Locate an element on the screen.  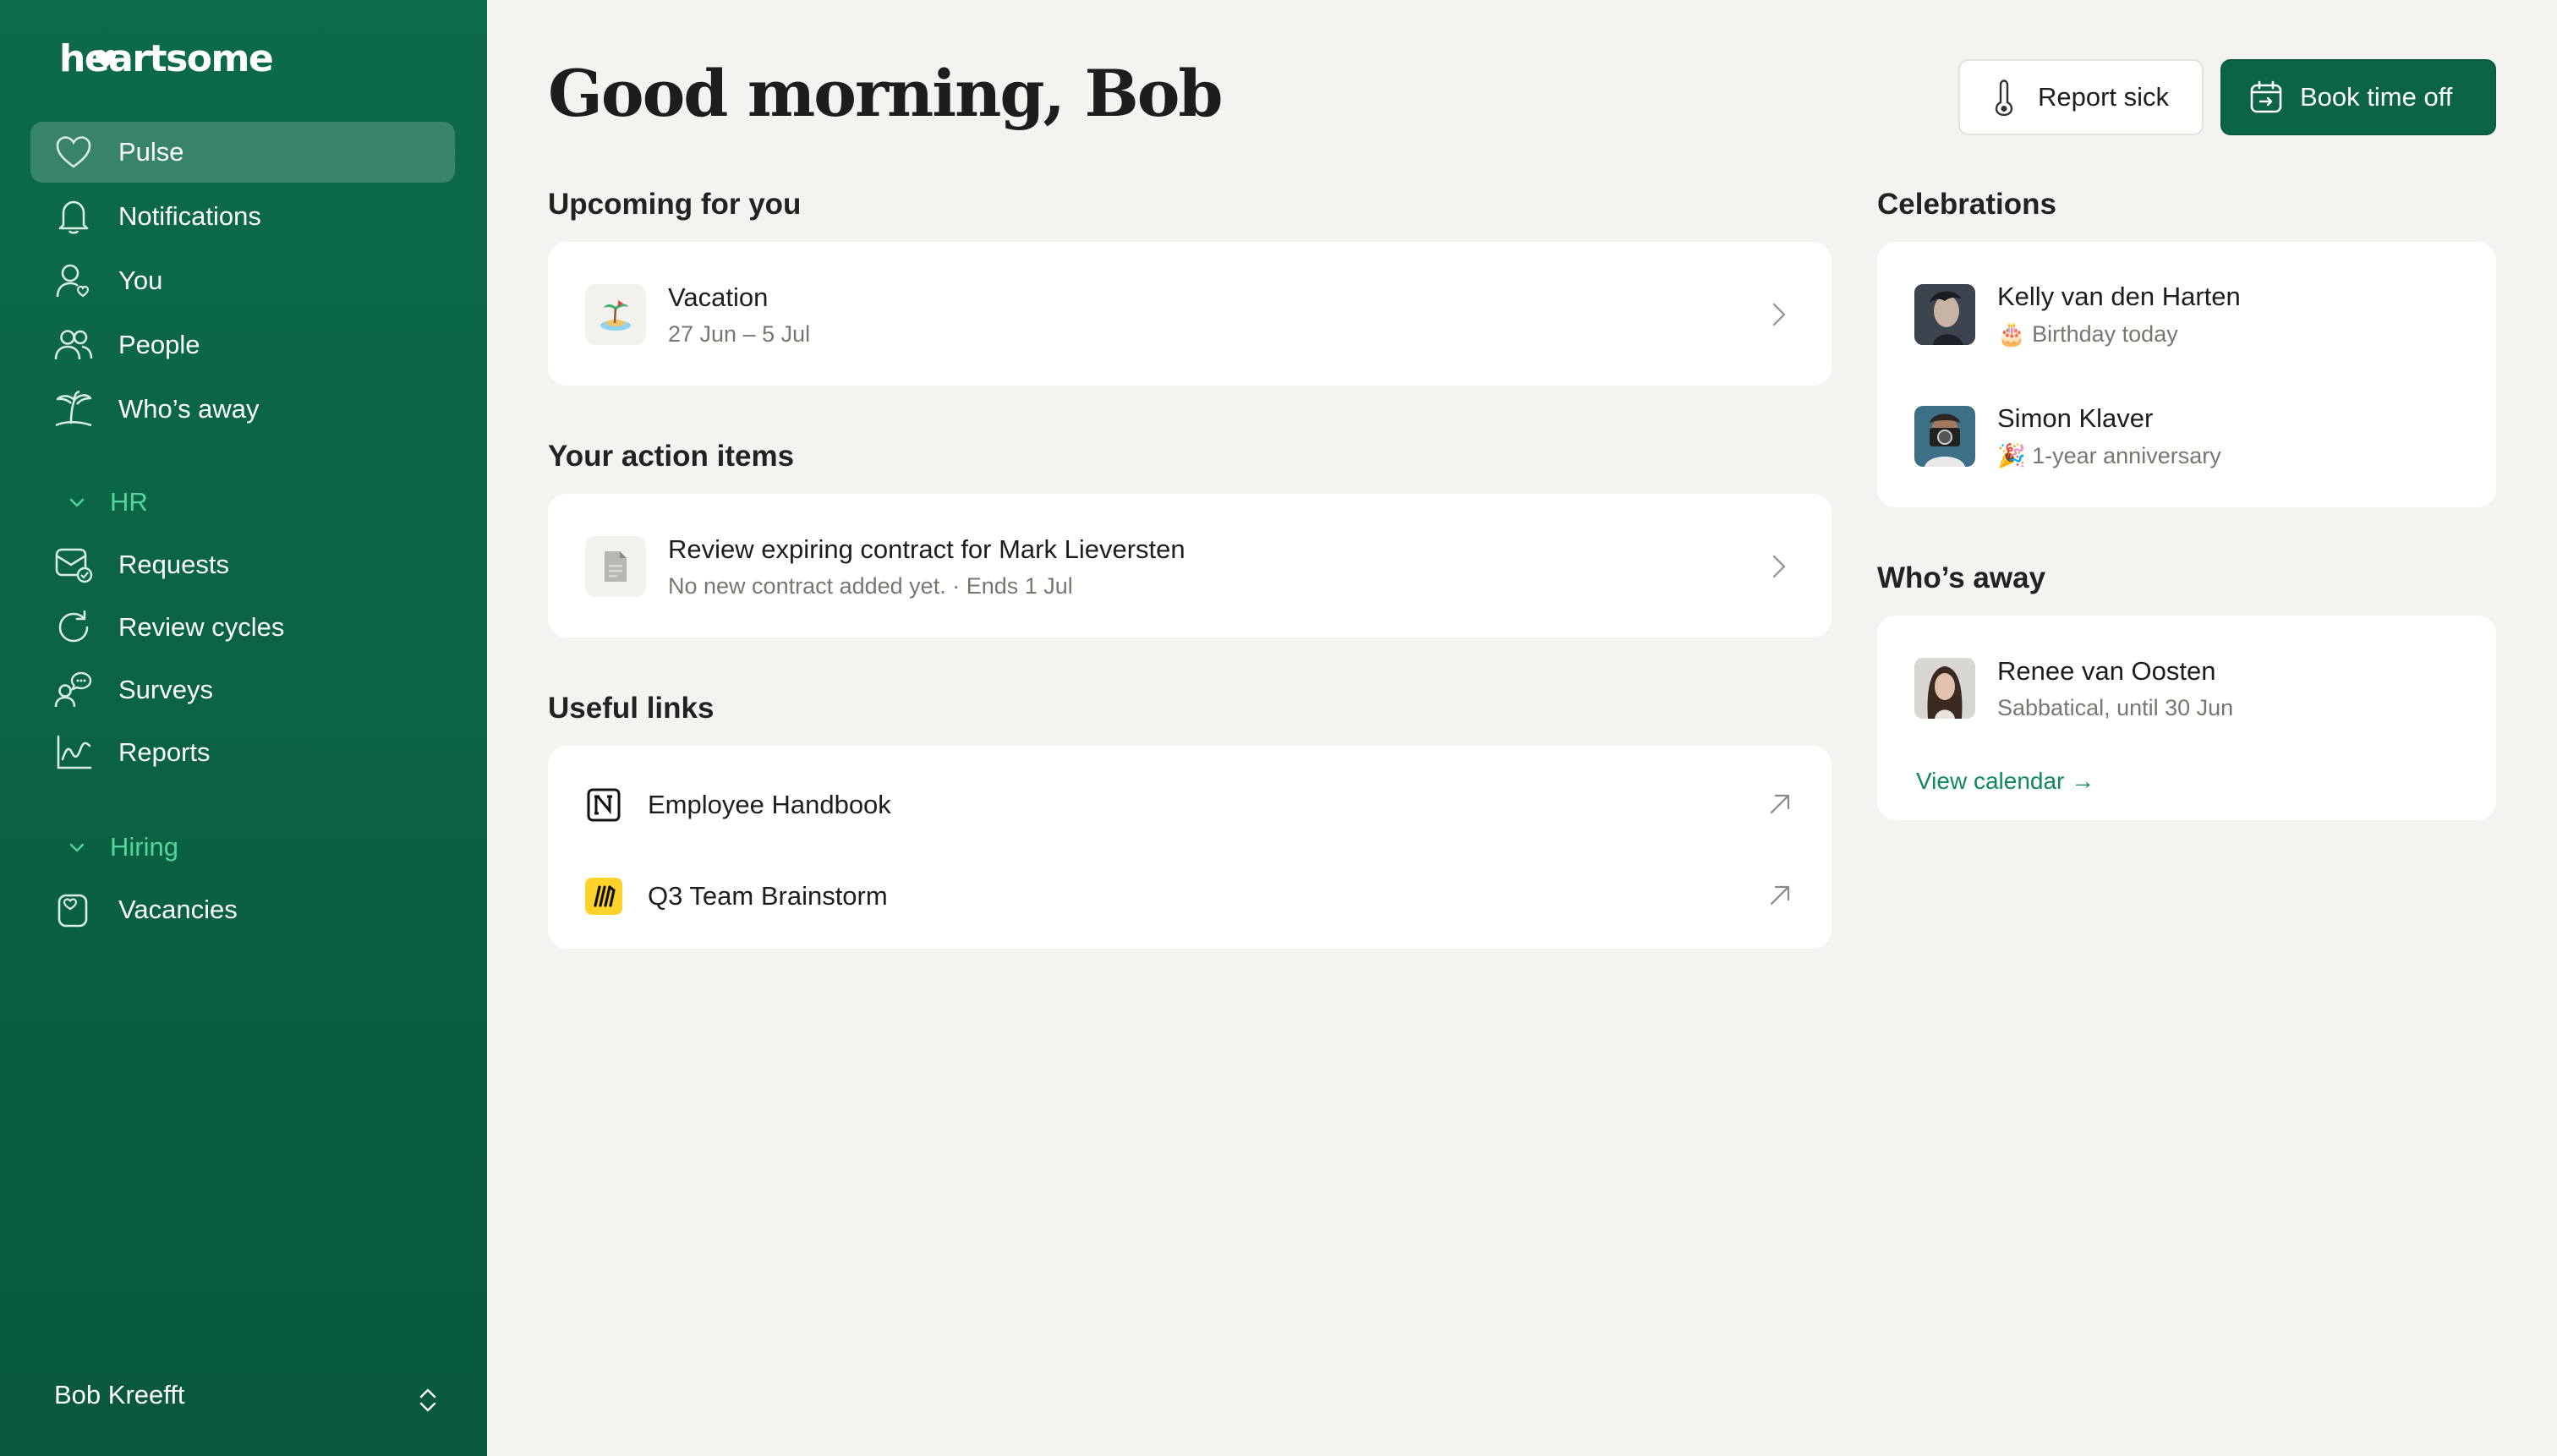
sidebar-item-label: Vacancies is located at coordinates (178, 909).